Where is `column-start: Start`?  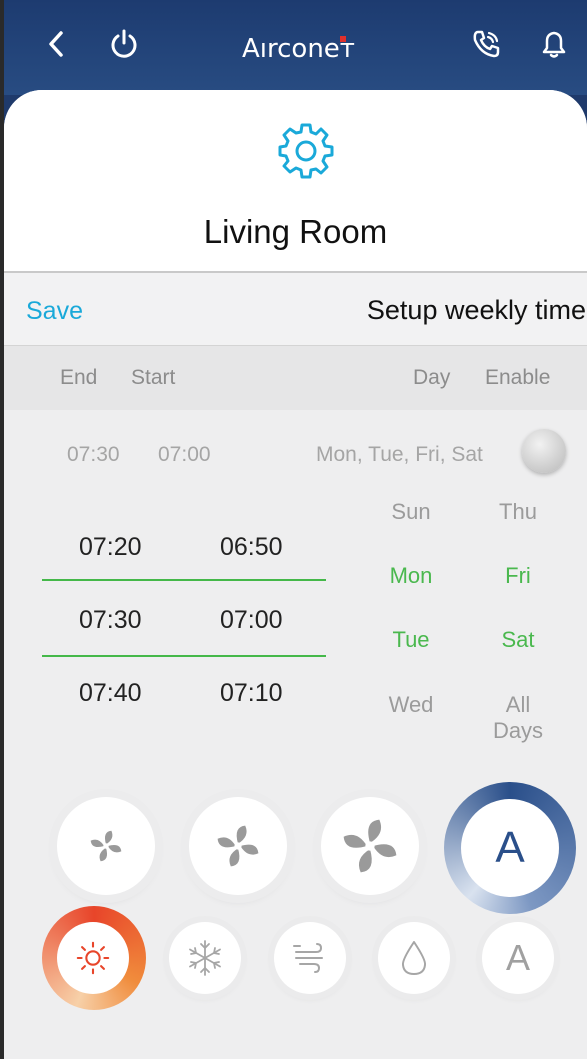
column-start: Start is located at coordinates (153, 377).